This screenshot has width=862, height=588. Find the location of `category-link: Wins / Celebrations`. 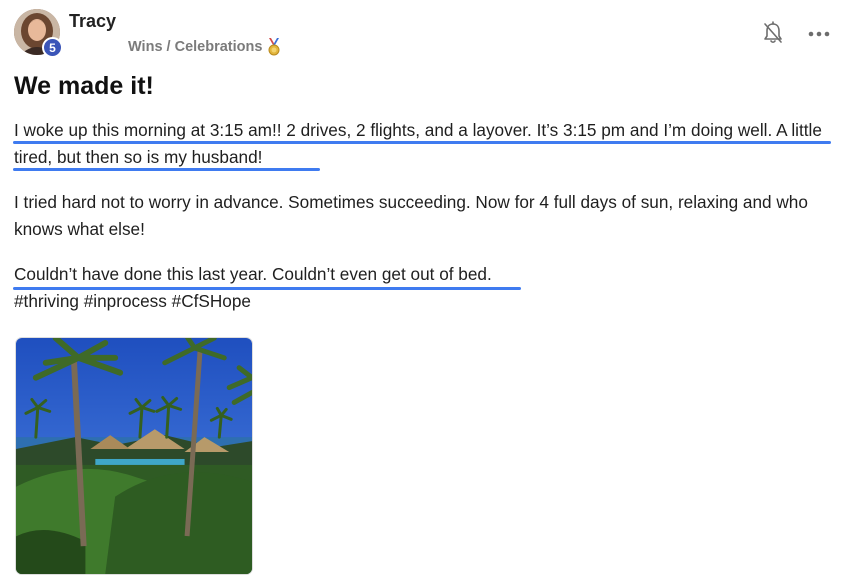

category-link: Wins / Celebrations is located at coordinates (204, 47).